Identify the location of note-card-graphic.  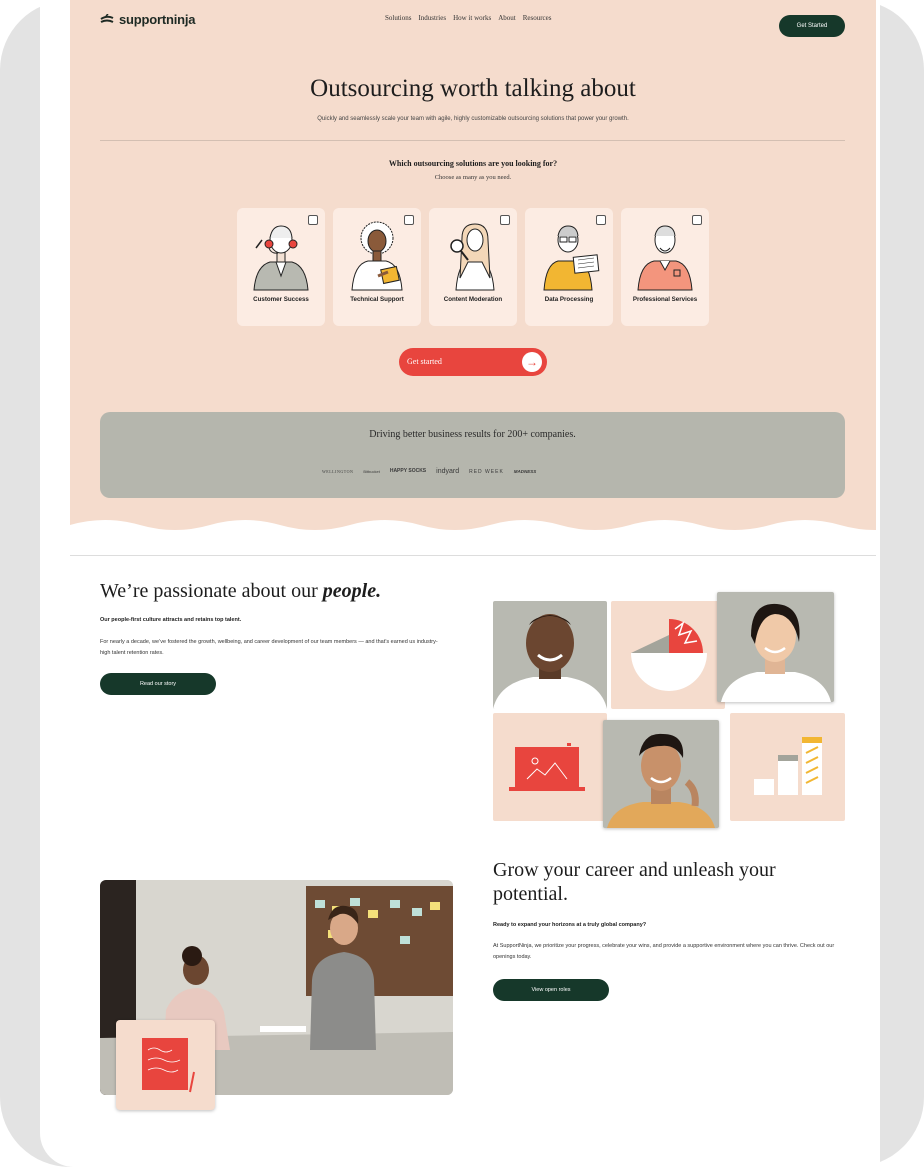
(165, 1065).